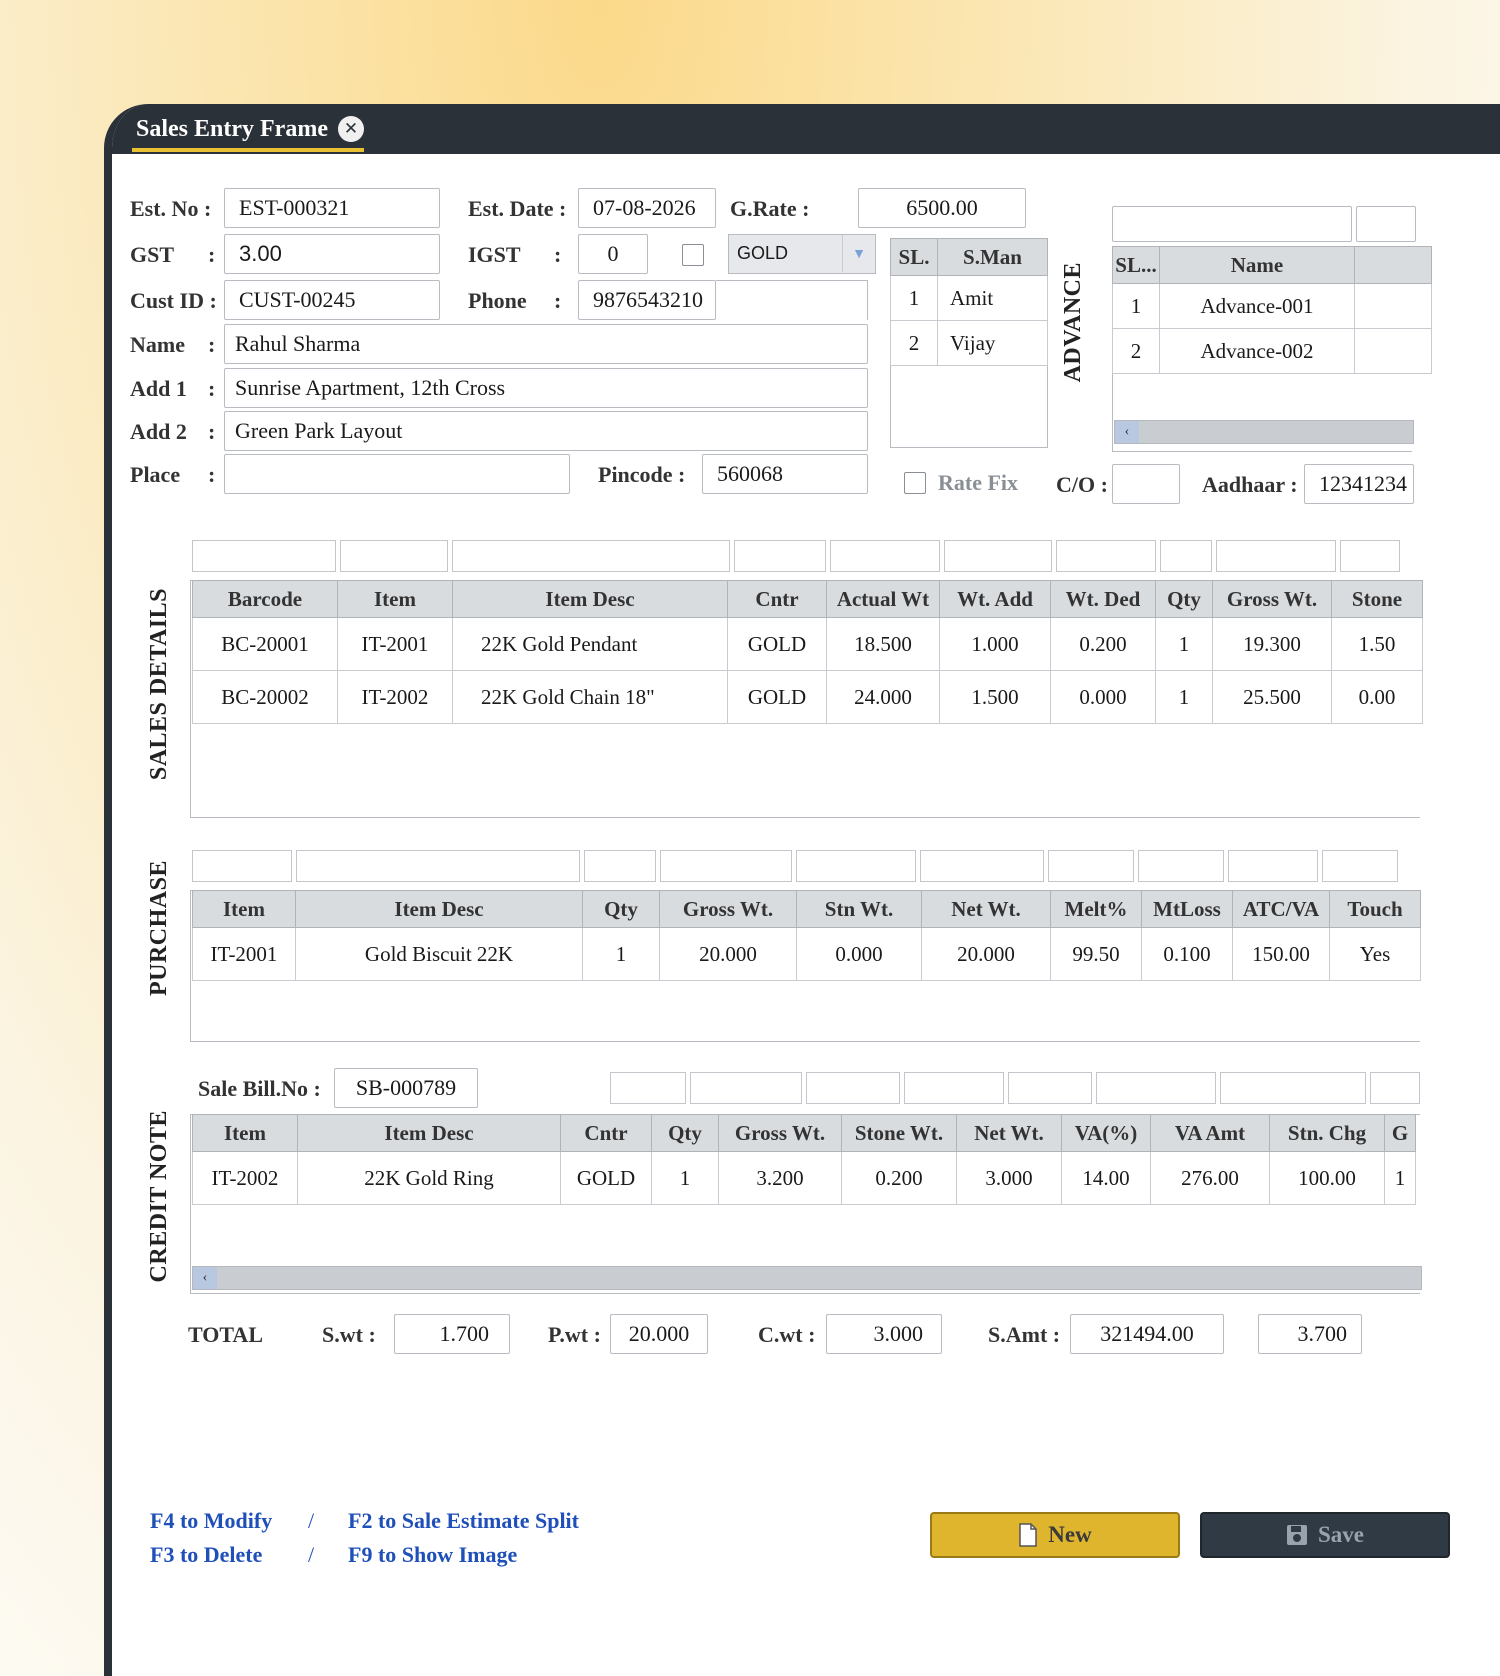  I want to click on table-row: 2 Vijay, so click(969, 343).